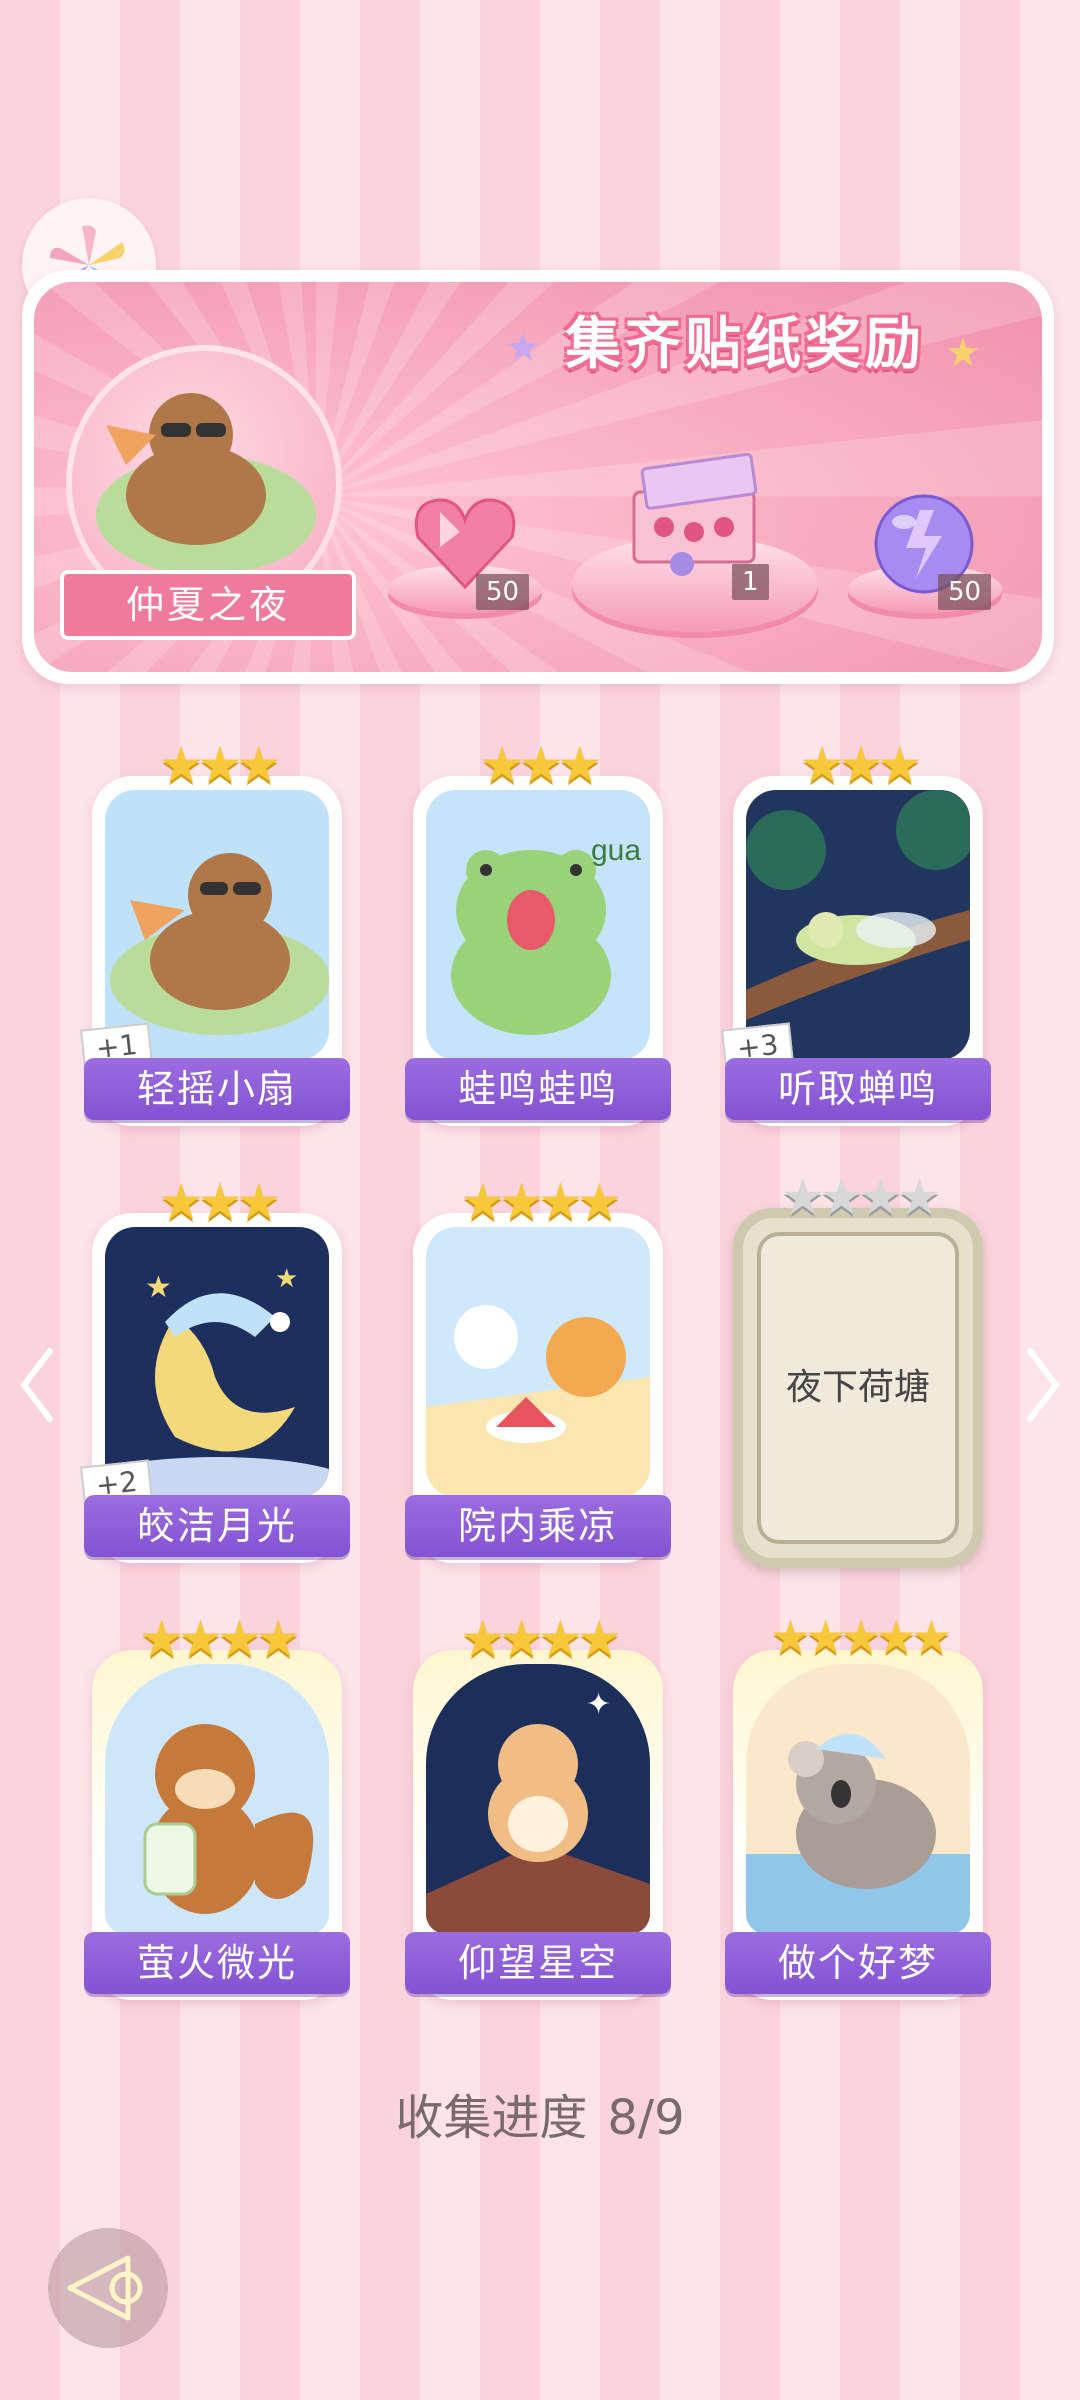 The width and height of the screenshot is (1080, 2400). I want to click on hero-name-ribbon: 仲夏之夜, so click(208, 605).